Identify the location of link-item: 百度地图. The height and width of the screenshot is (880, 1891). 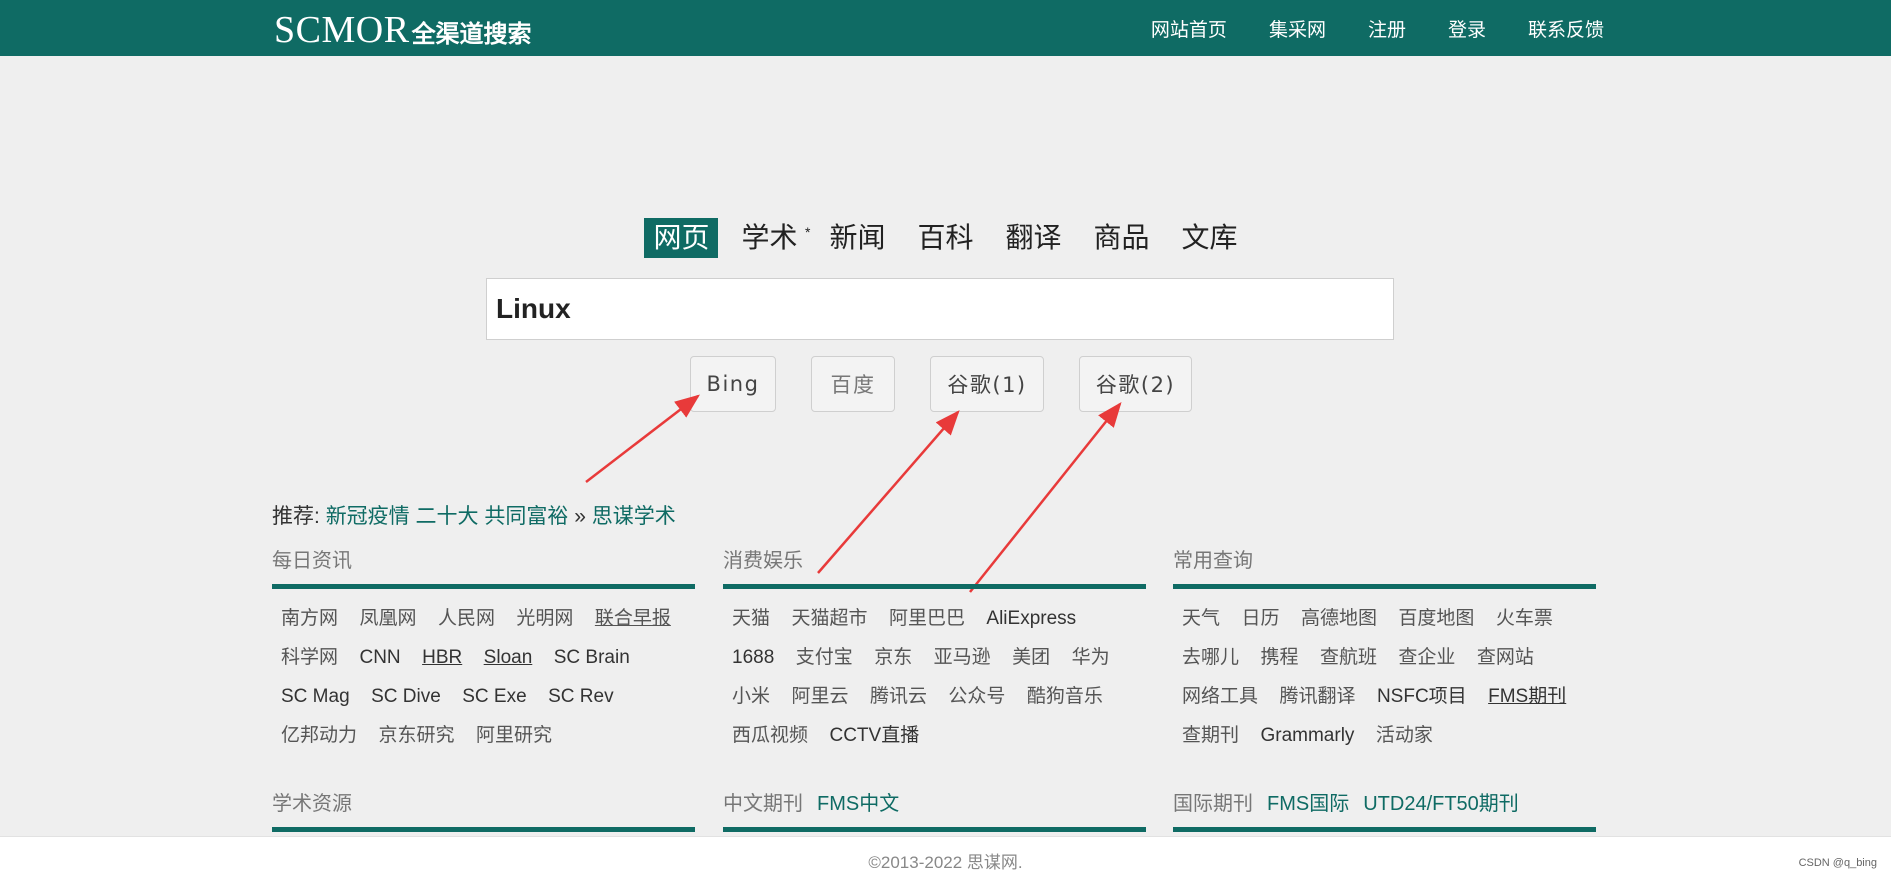
(1436, 618).